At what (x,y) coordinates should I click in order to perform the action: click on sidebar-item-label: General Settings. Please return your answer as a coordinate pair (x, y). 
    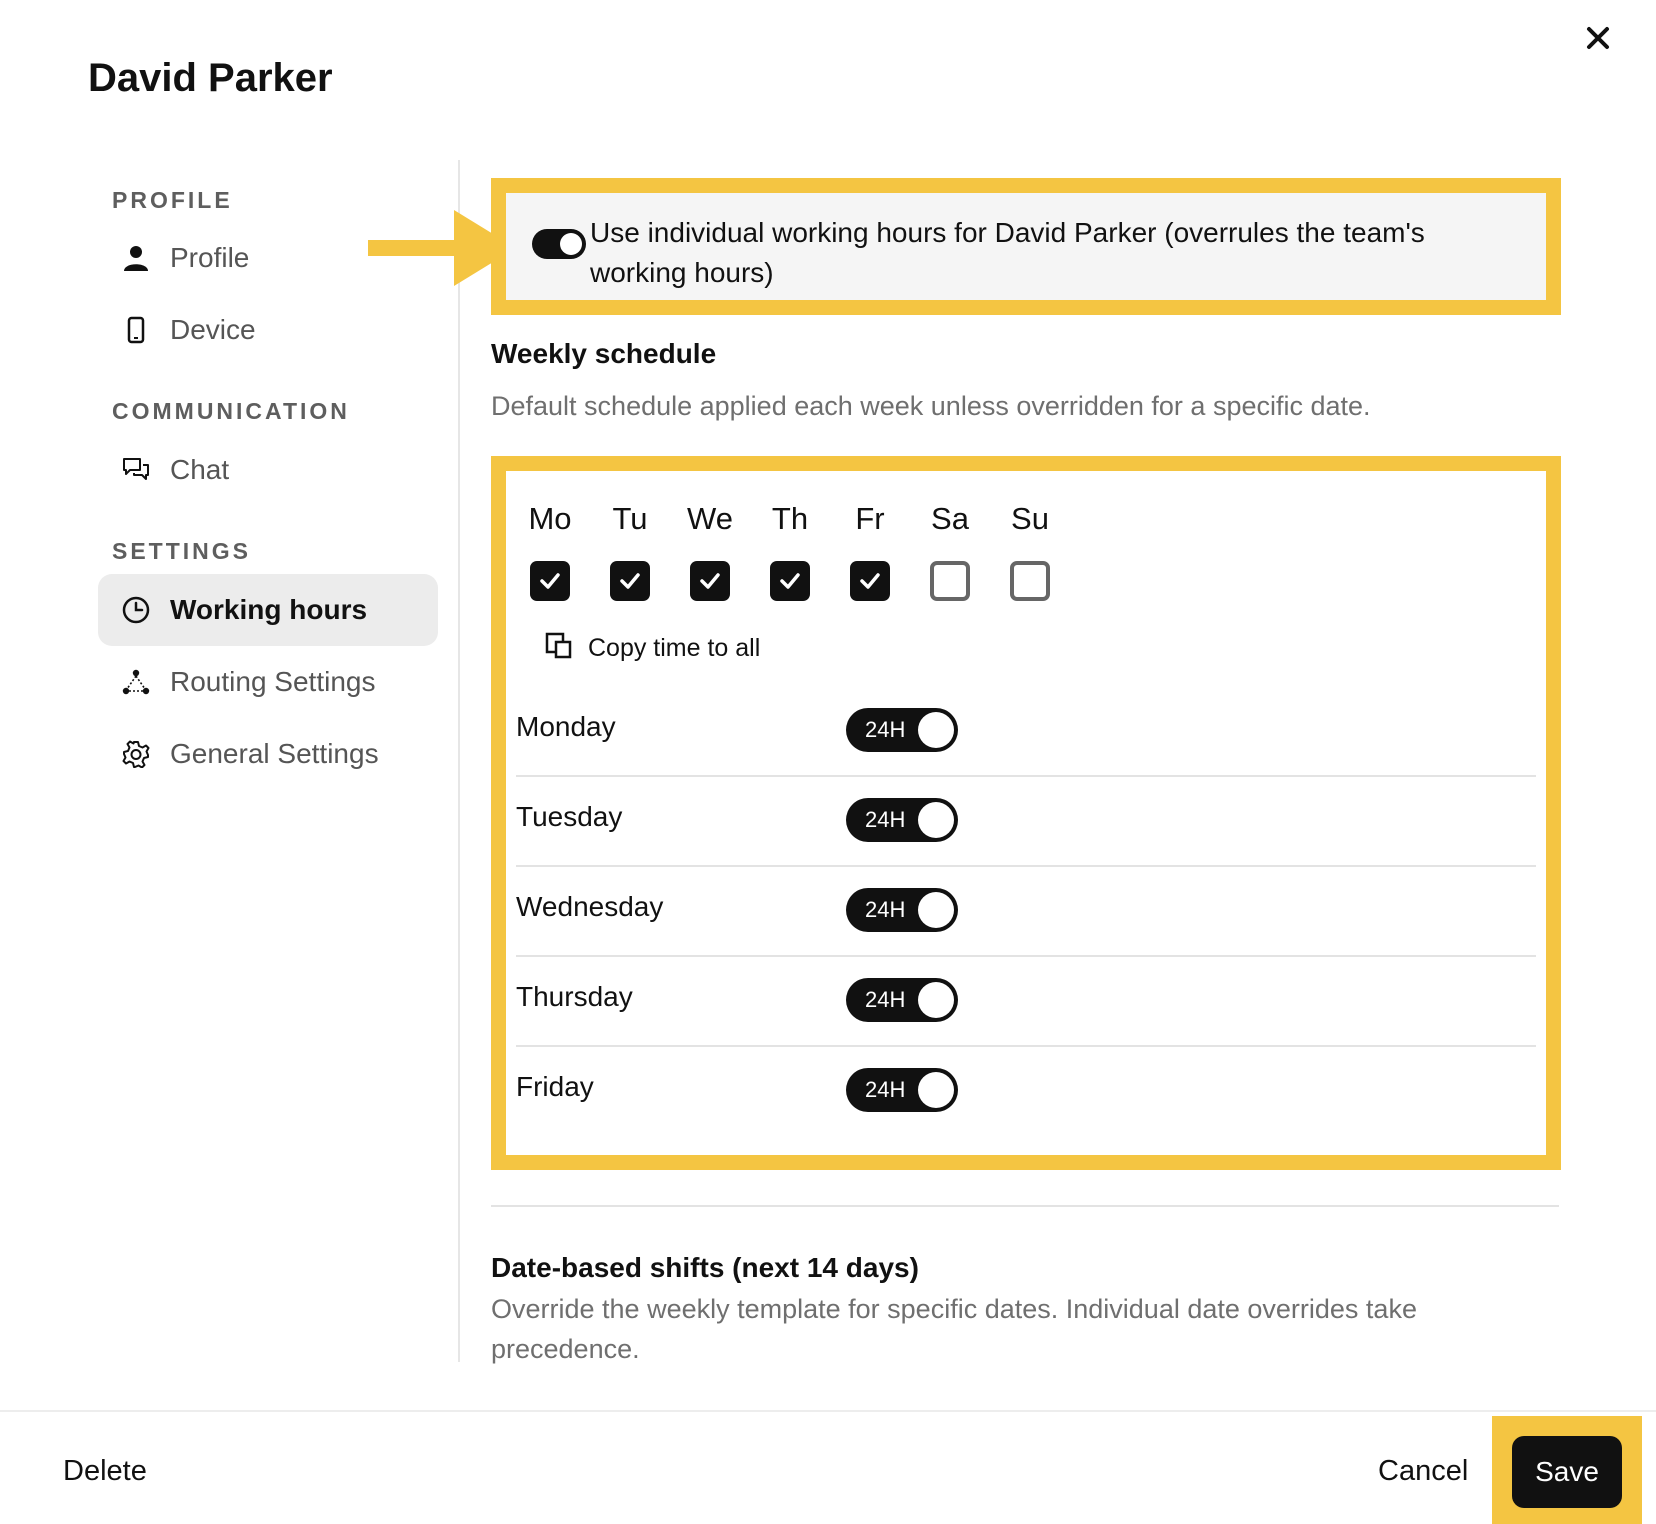
    Looking at the image, I should click on (274, 753).